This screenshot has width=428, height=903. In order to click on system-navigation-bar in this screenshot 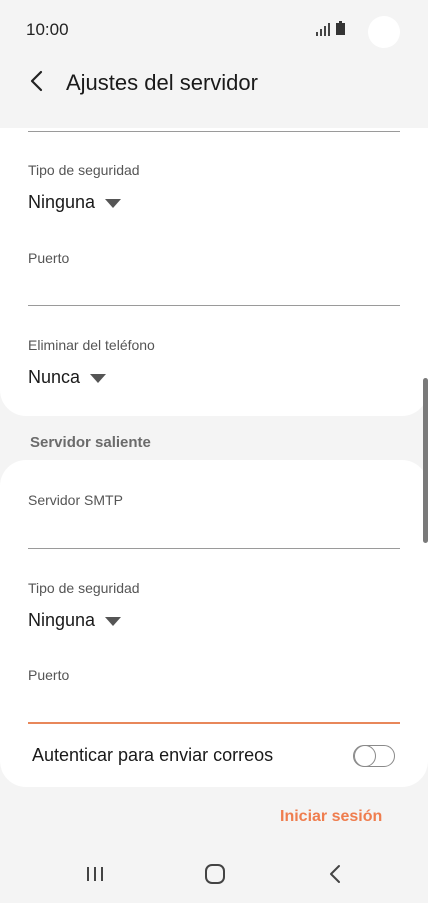, I will do `click(214, 875)`.